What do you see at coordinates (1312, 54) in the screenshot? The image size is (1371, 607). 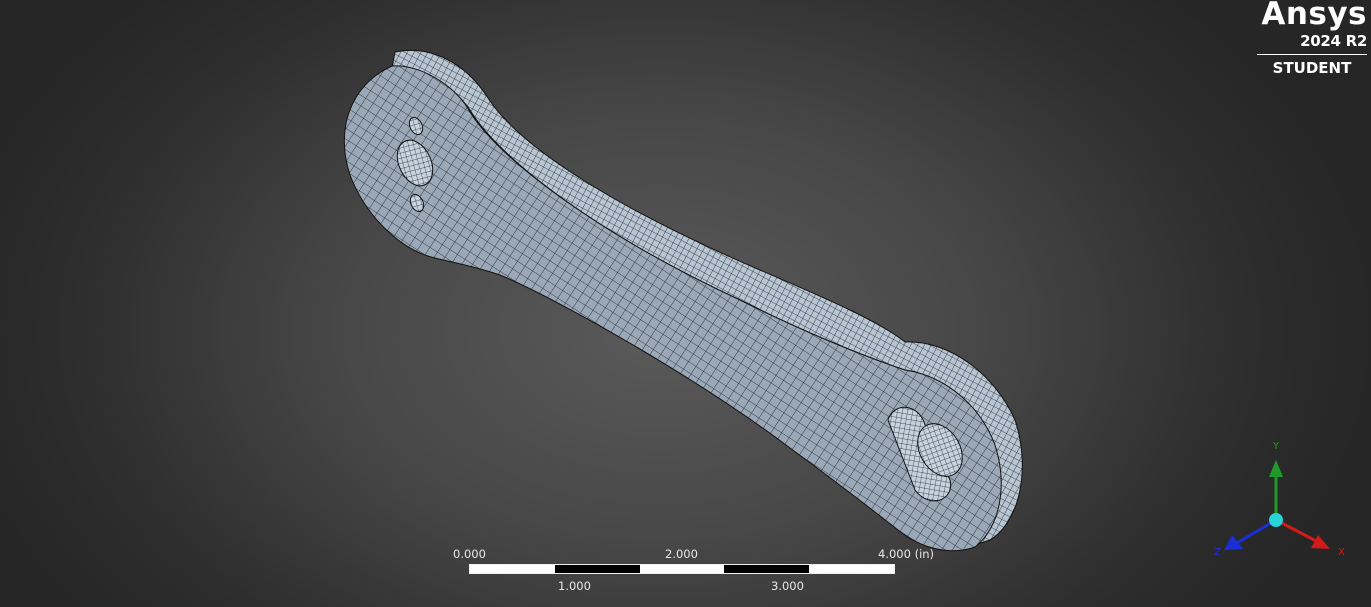 I see `brand-divider` at bounding box center [1312, 54].